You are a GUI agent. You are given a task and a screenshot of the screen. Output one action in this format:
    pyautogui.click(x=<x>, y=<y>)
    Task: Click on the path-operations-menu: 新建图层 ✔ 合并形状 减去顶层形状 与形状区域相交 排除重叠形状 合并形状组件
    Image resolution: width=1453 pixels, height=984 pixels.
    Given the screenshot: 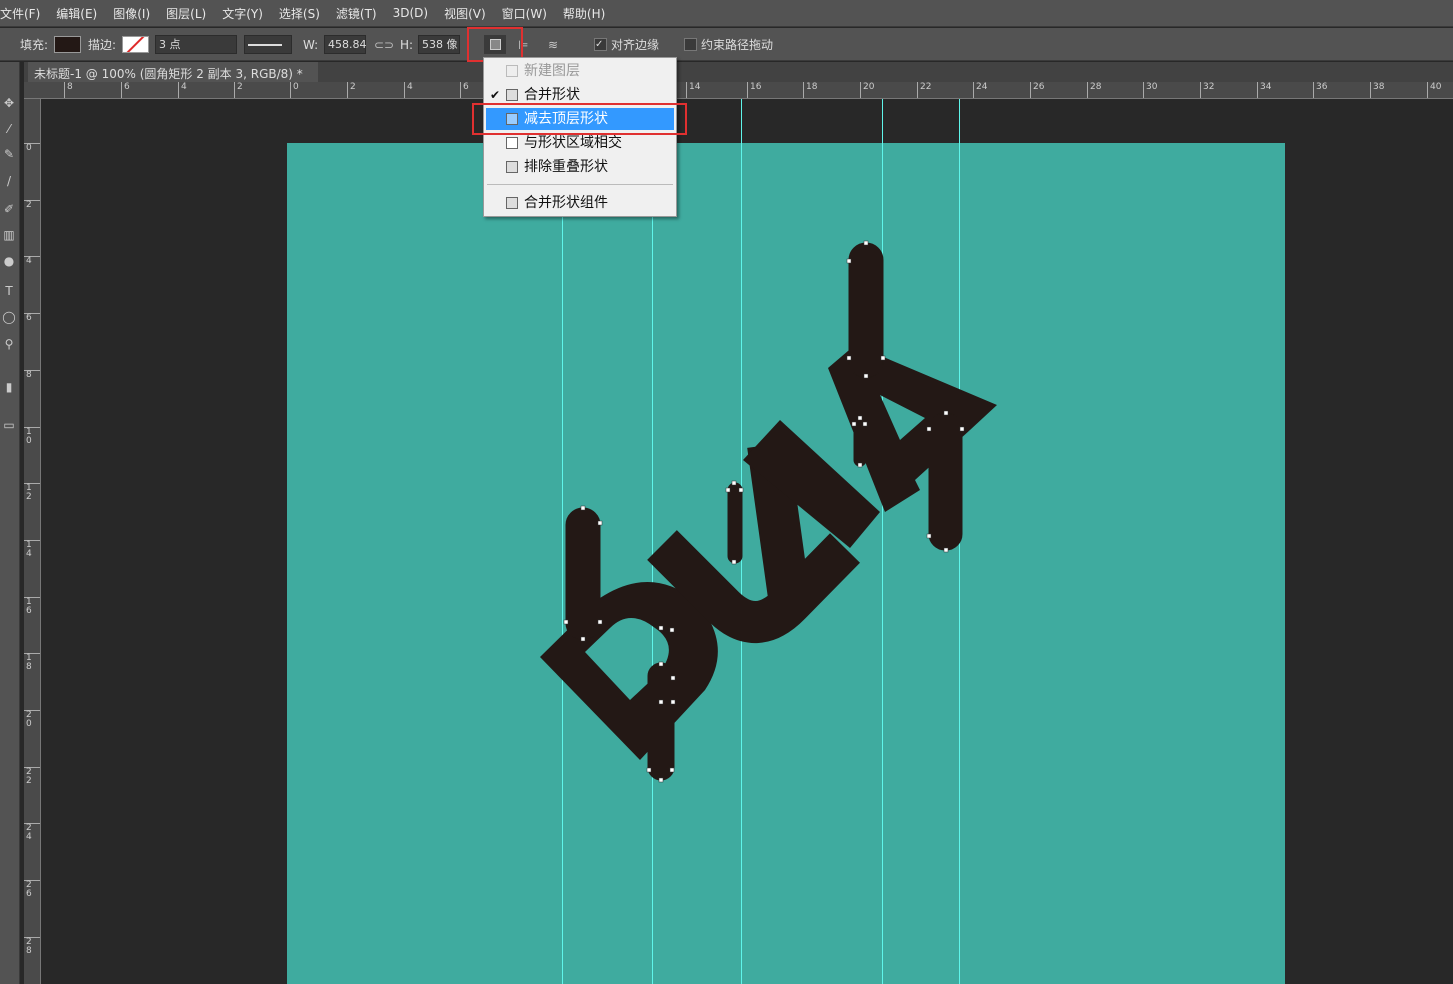 What is the action you would take?
    pyautogui.click(x=580, y=137)
    